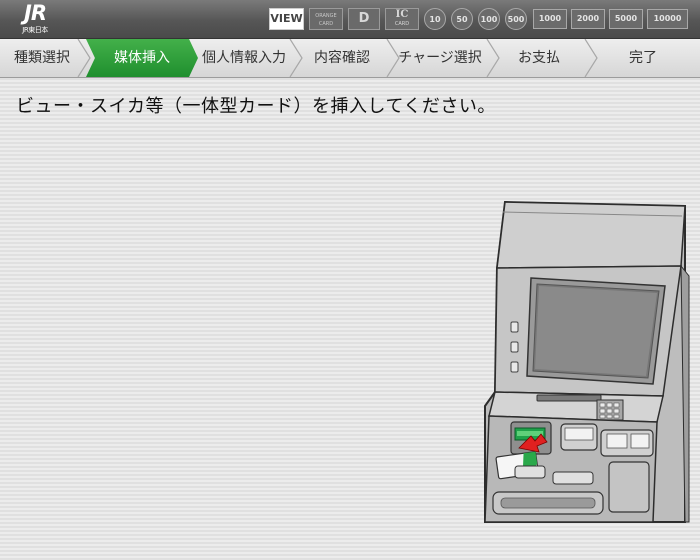 This screenshot has width=700, height=560. I want to click on step-type-select: 種類選択, so click(42, 58).